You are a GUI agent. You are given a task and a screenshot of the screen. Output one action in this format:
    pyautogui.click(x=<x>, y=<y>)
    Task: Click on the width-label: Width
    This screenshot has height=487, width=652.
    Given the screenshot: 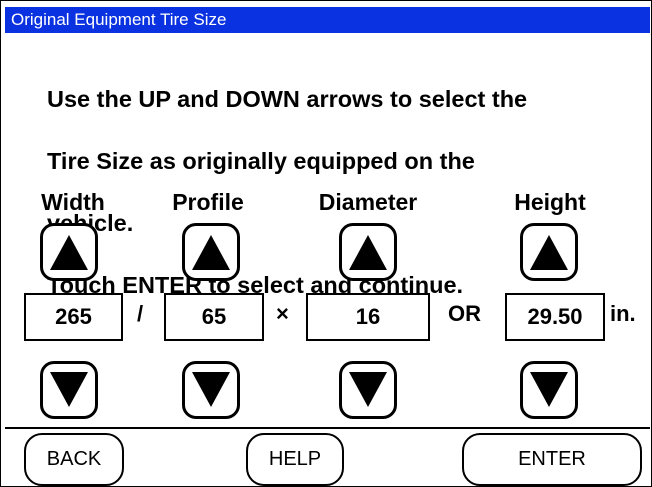 What is the action you would take?
    pyautogui.click(x=73, y=202)
    